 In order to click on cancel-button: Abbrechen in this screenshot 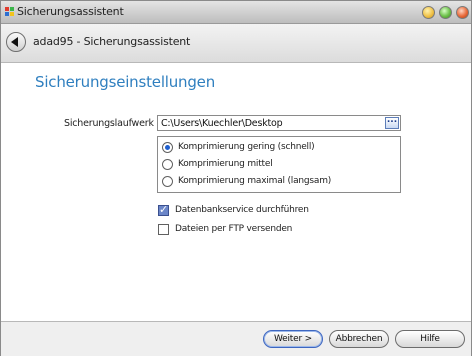, I will do `click(359, 339)`.